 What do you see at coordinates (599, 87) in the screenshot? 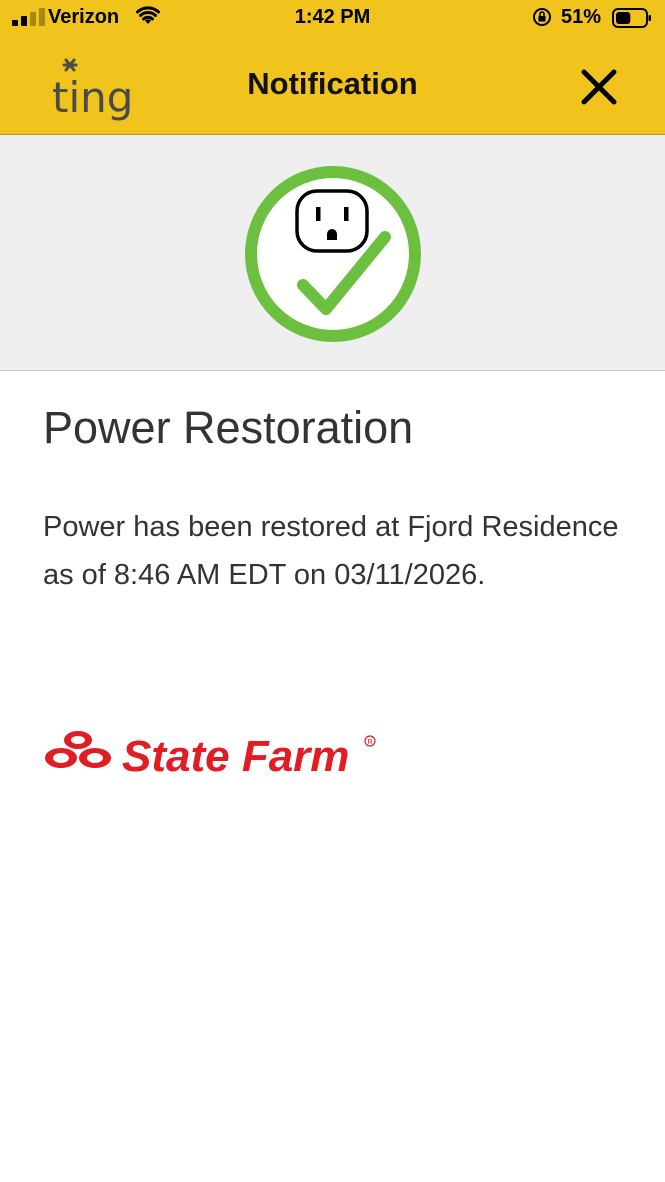
I see `close-icon` at bounding box center [599, 87].